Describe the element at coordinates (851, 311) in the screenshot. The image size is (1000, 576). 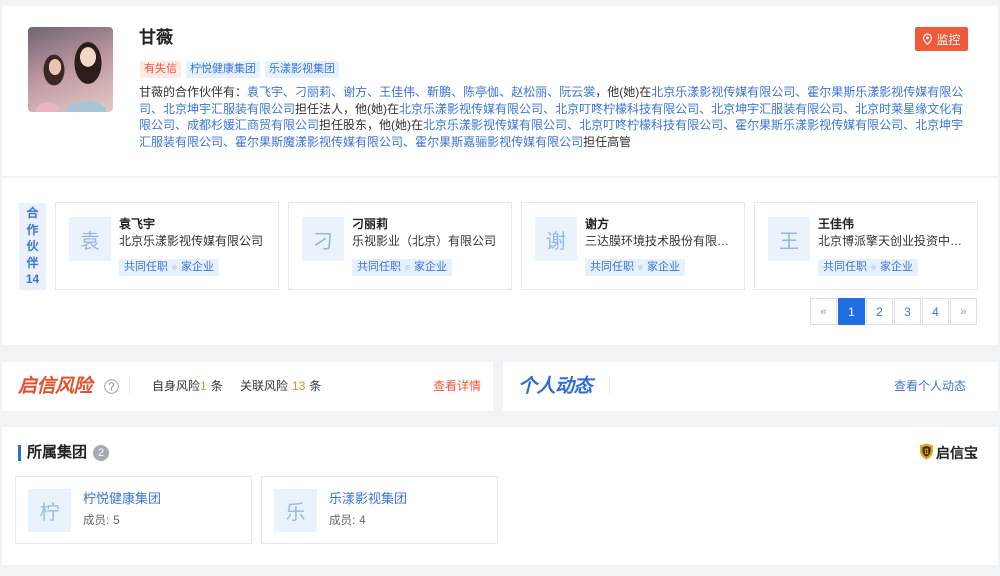
I see `pagination-page: 1` at that location.